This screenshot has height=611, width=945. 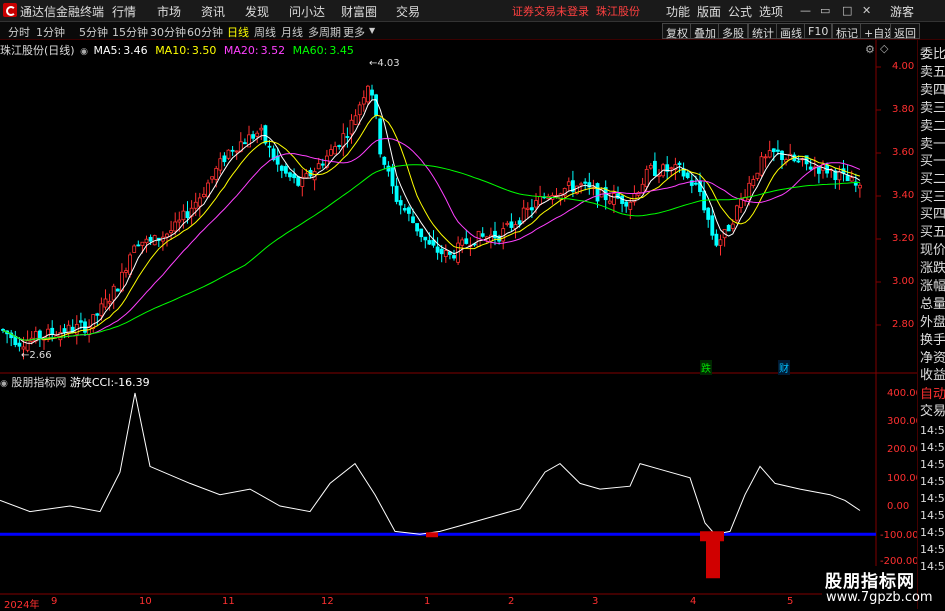 I want to click on price-tick: 3.60, so click(x=903, y=152).